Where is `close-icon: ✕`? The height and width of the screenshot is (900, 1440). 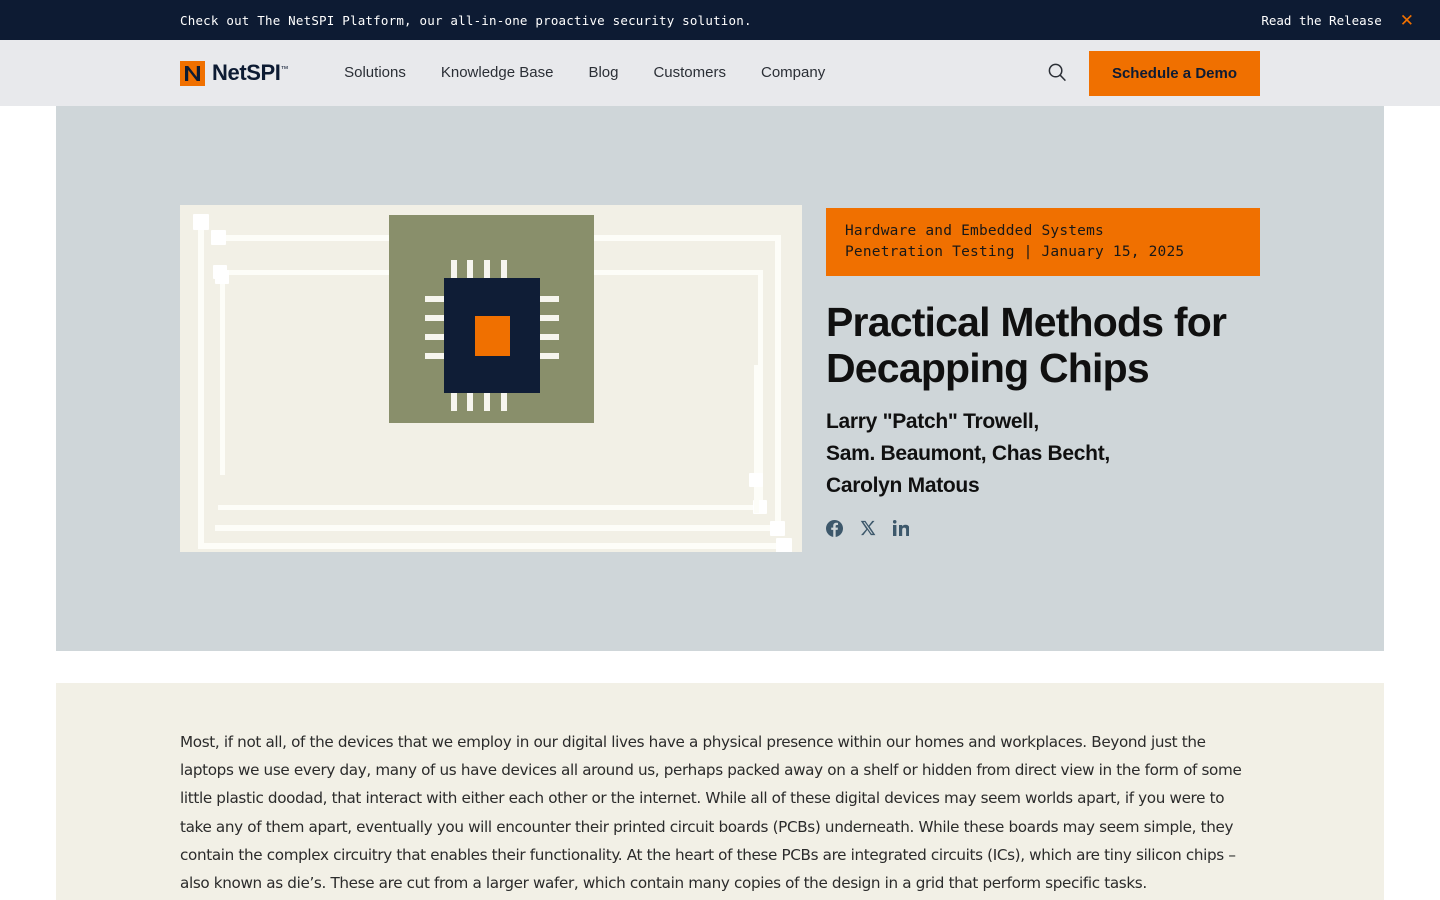 close-icon: ✕ is located at coordinates (1408, 20).